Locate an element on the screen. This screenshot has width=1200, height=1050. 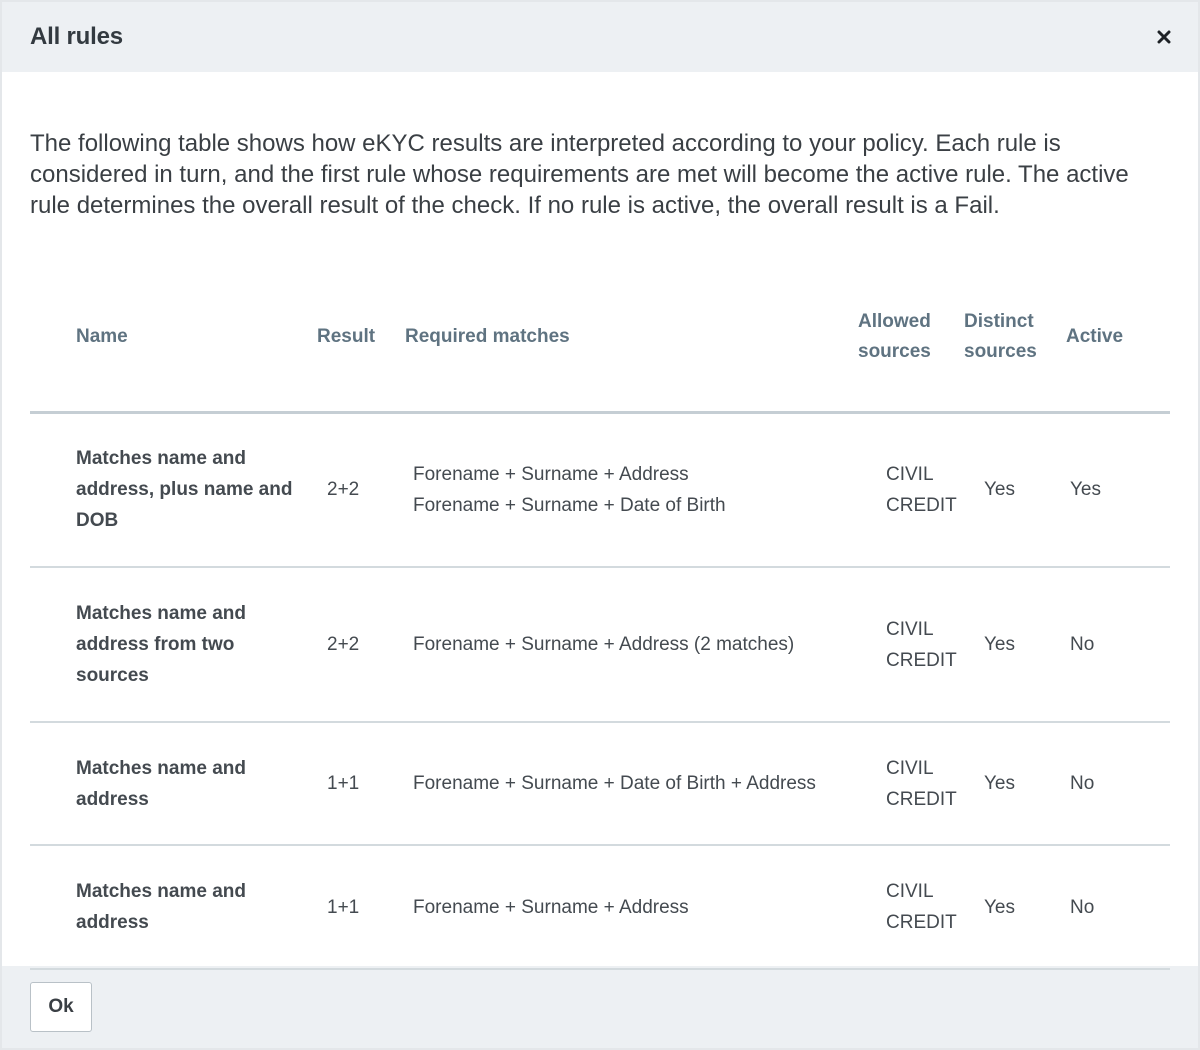
column-header-allowed-line2: sources is located at coordinates (894, 352).